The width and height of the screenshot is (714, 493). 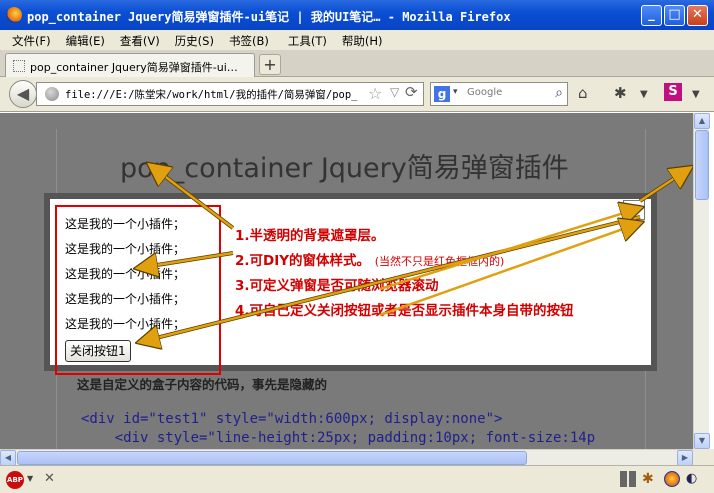 I want to click on firebug-status-icon: ✱, so click(x=650, y=479).